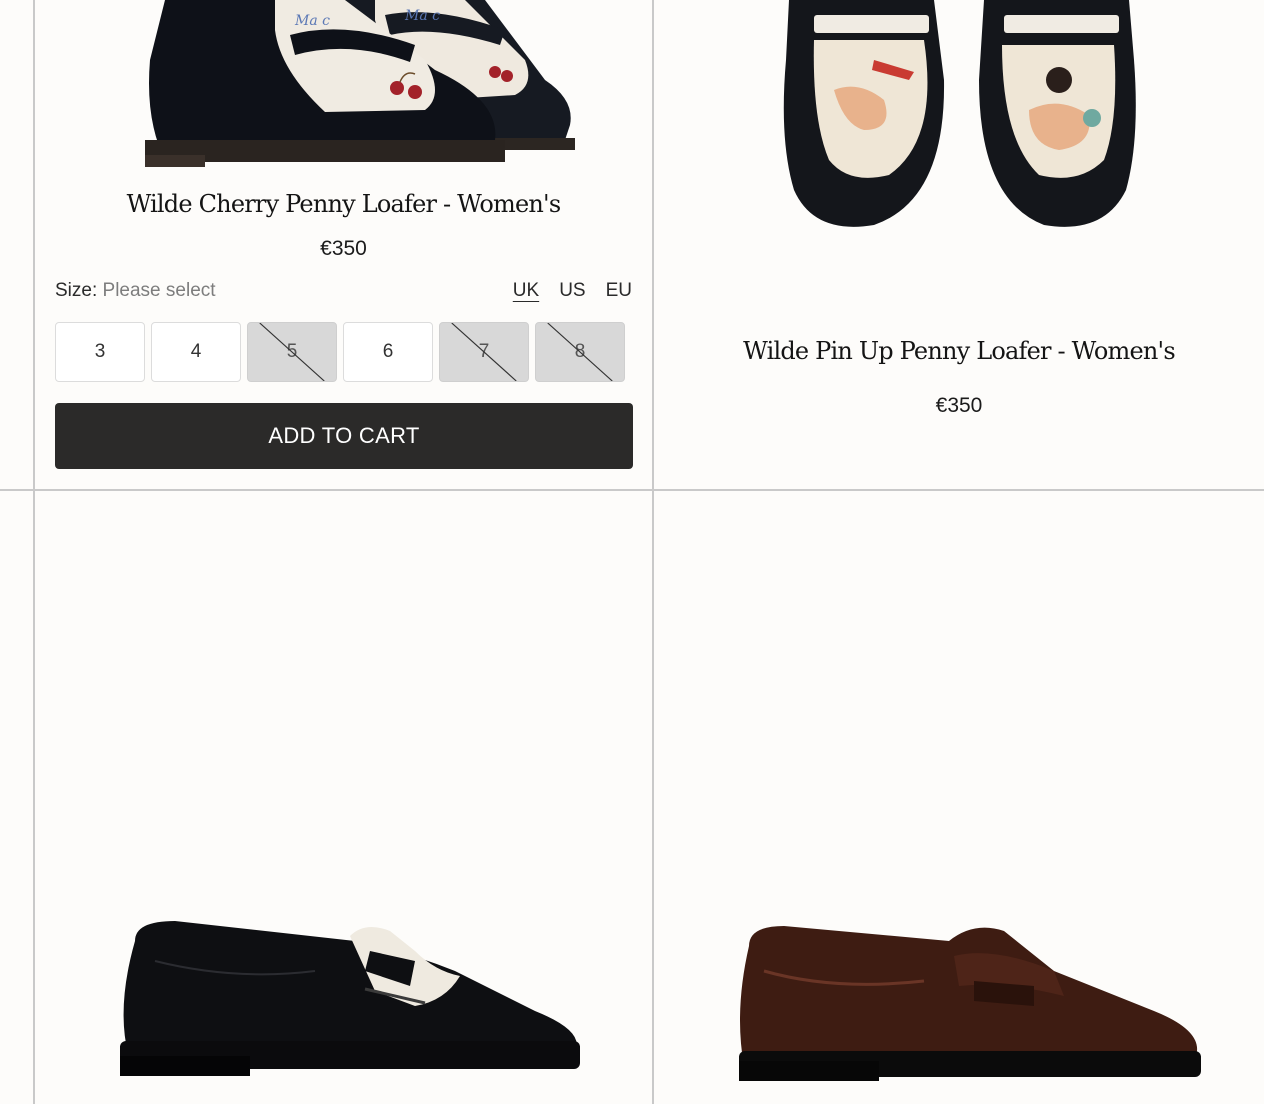 The height and width of the screenshot is (1104, 1264). I want to click on product-image-pinup-loafer, so click(964, 120).